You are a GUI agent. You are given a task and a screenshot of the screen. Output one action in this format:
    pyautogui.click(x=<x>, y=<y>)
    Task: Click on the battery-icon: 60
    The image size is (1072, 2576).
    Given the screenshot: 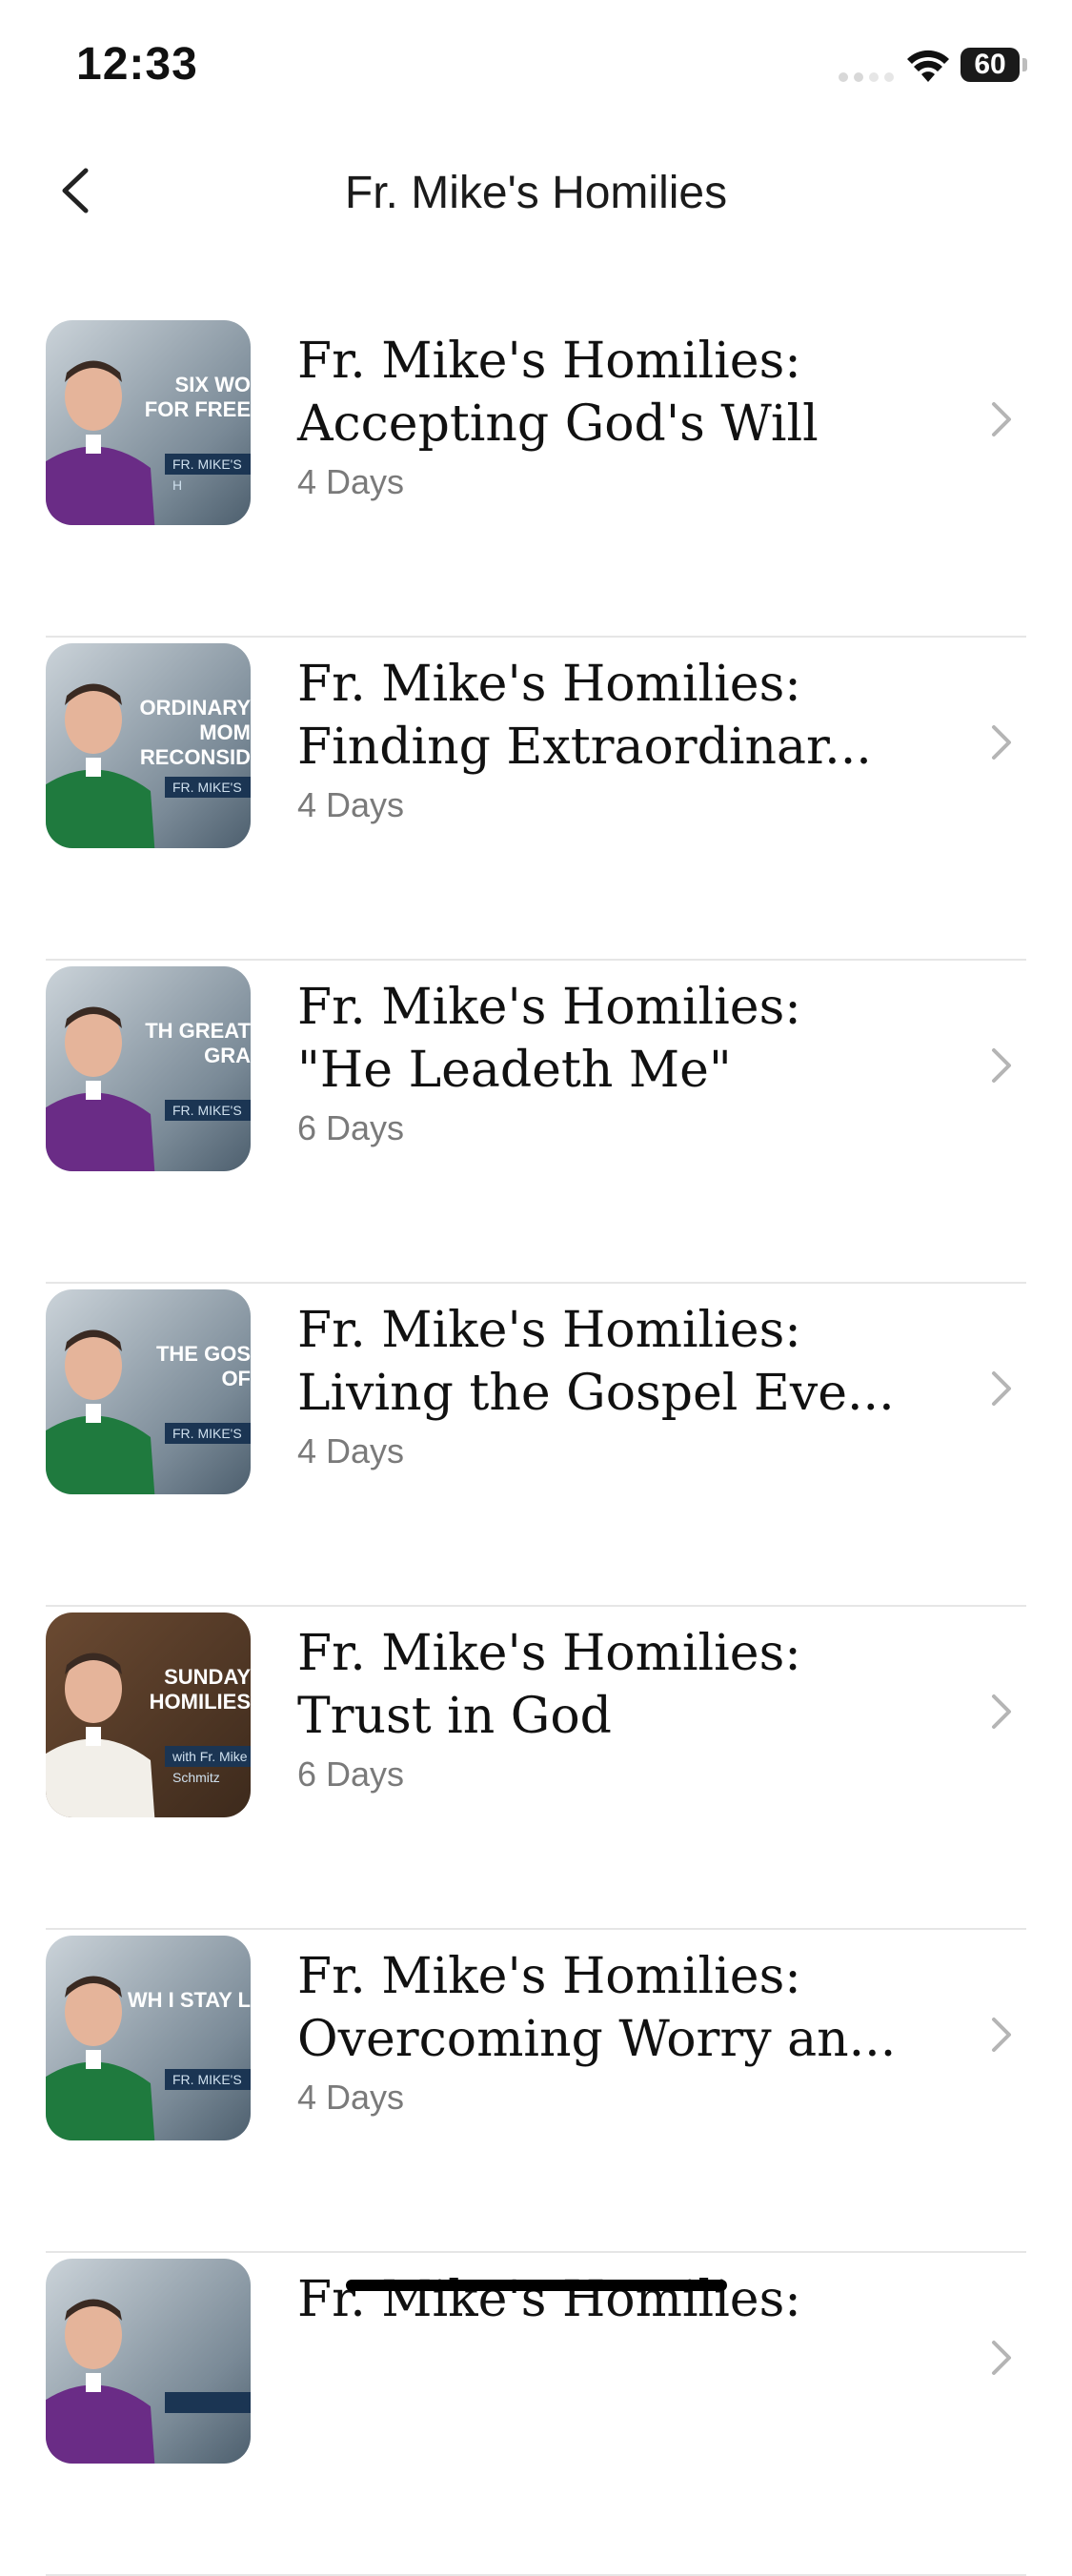 What is the action you would take?
    pyautogui.click(x=994, y=65)
    